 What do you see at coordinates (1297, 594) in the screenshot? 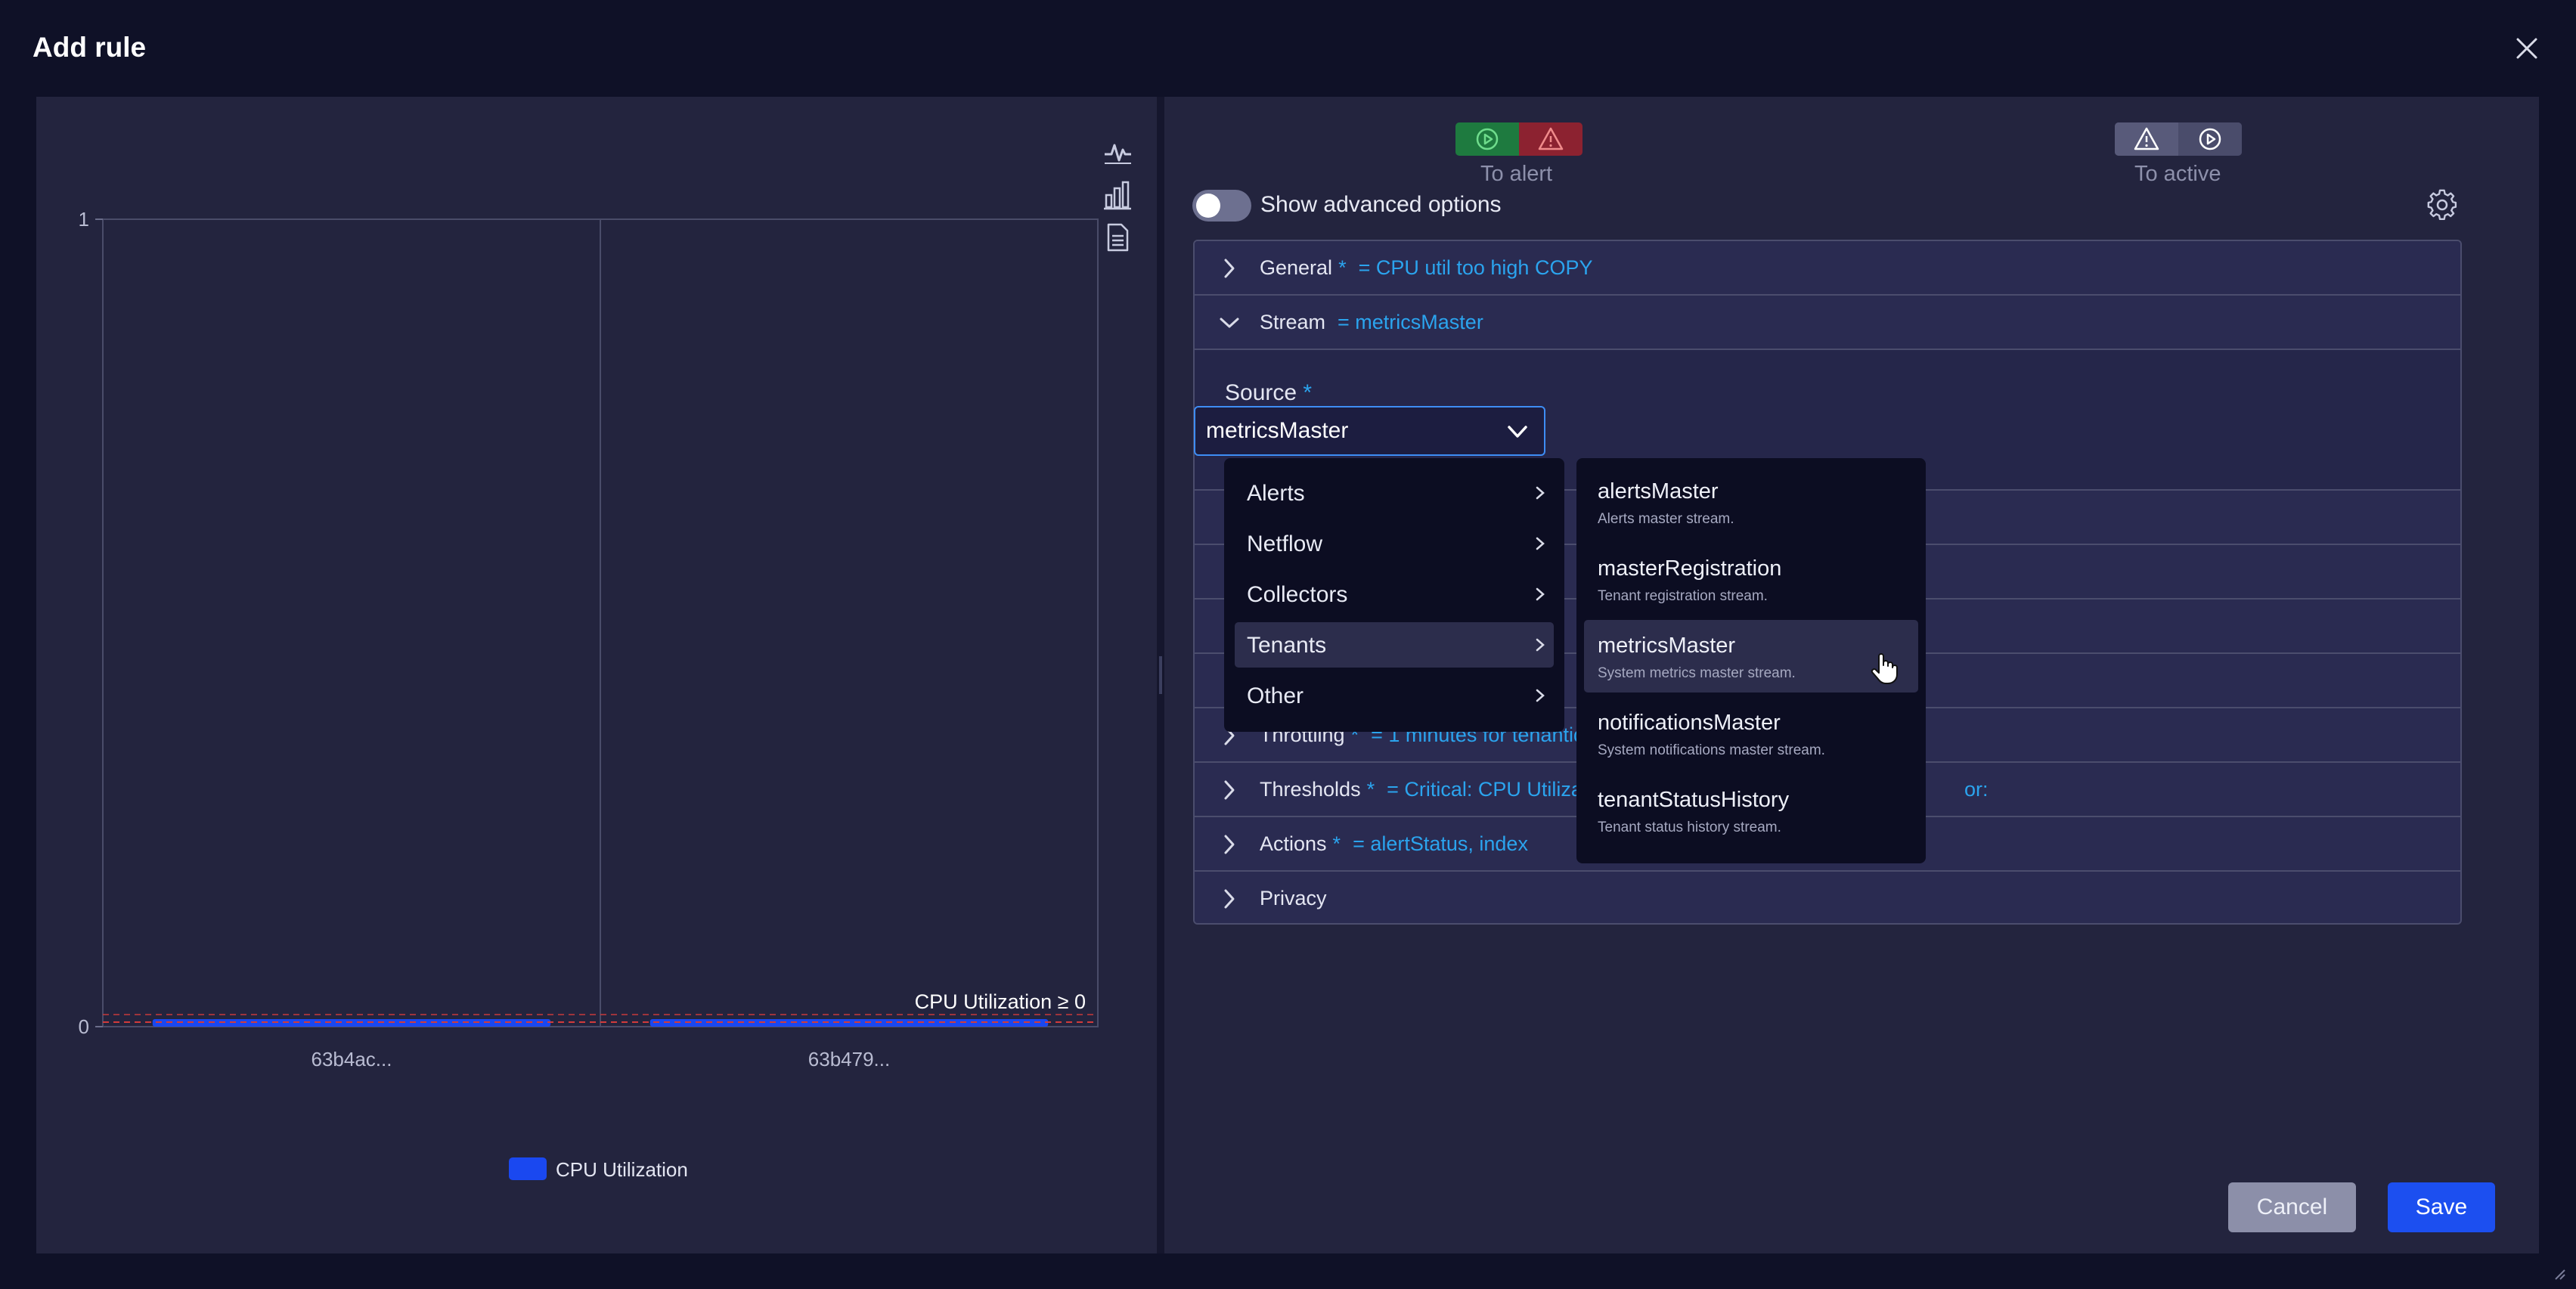
I see `menu-item-label: Collectors` at bounding box center [1297, 594].